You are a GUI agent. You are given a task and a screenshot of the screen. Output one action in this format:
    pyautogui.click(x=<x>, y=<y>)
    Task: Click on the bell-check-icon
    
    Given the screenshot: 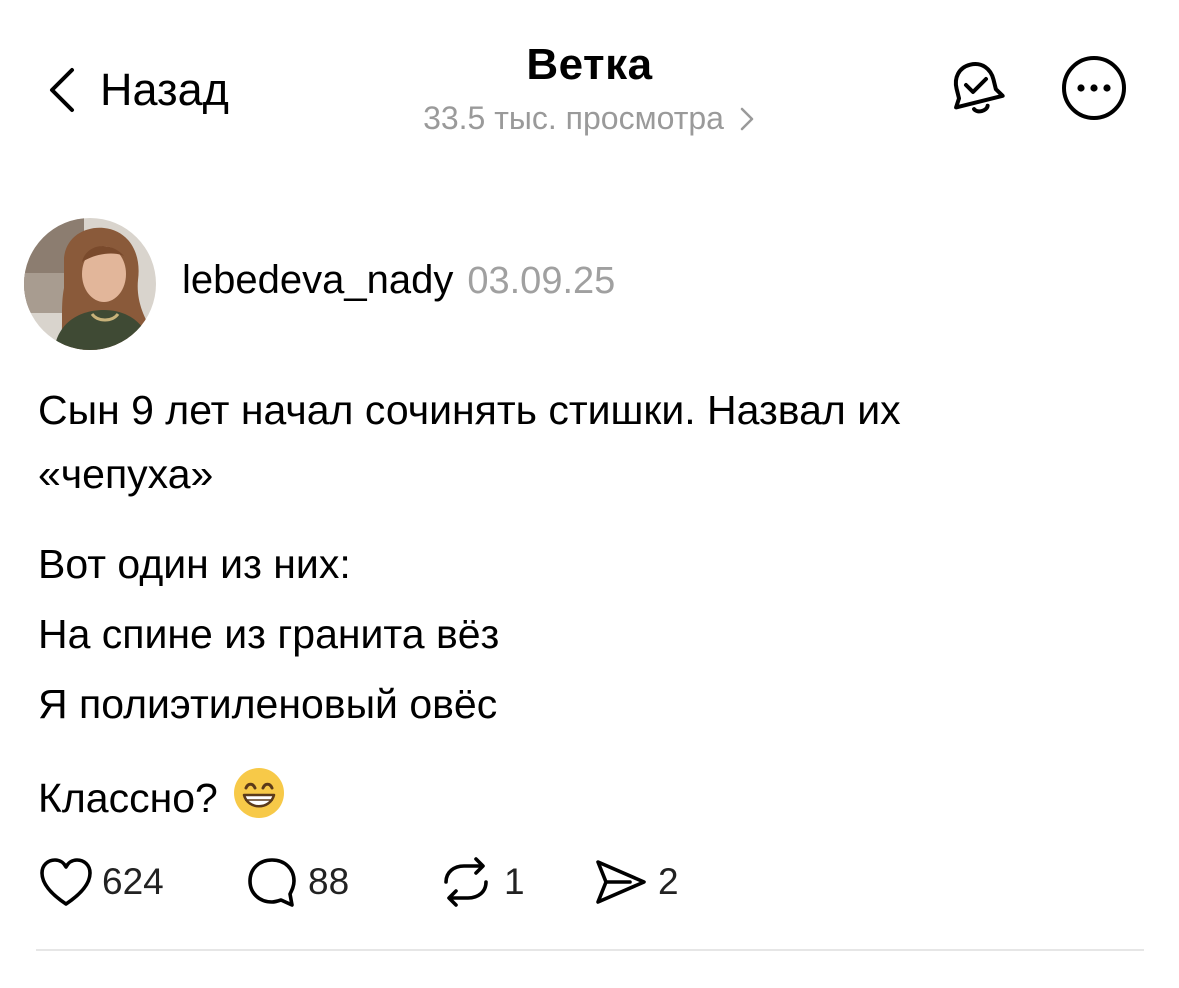 What is the action you would take?
    pyautogui.click(x=979, y=88)
    